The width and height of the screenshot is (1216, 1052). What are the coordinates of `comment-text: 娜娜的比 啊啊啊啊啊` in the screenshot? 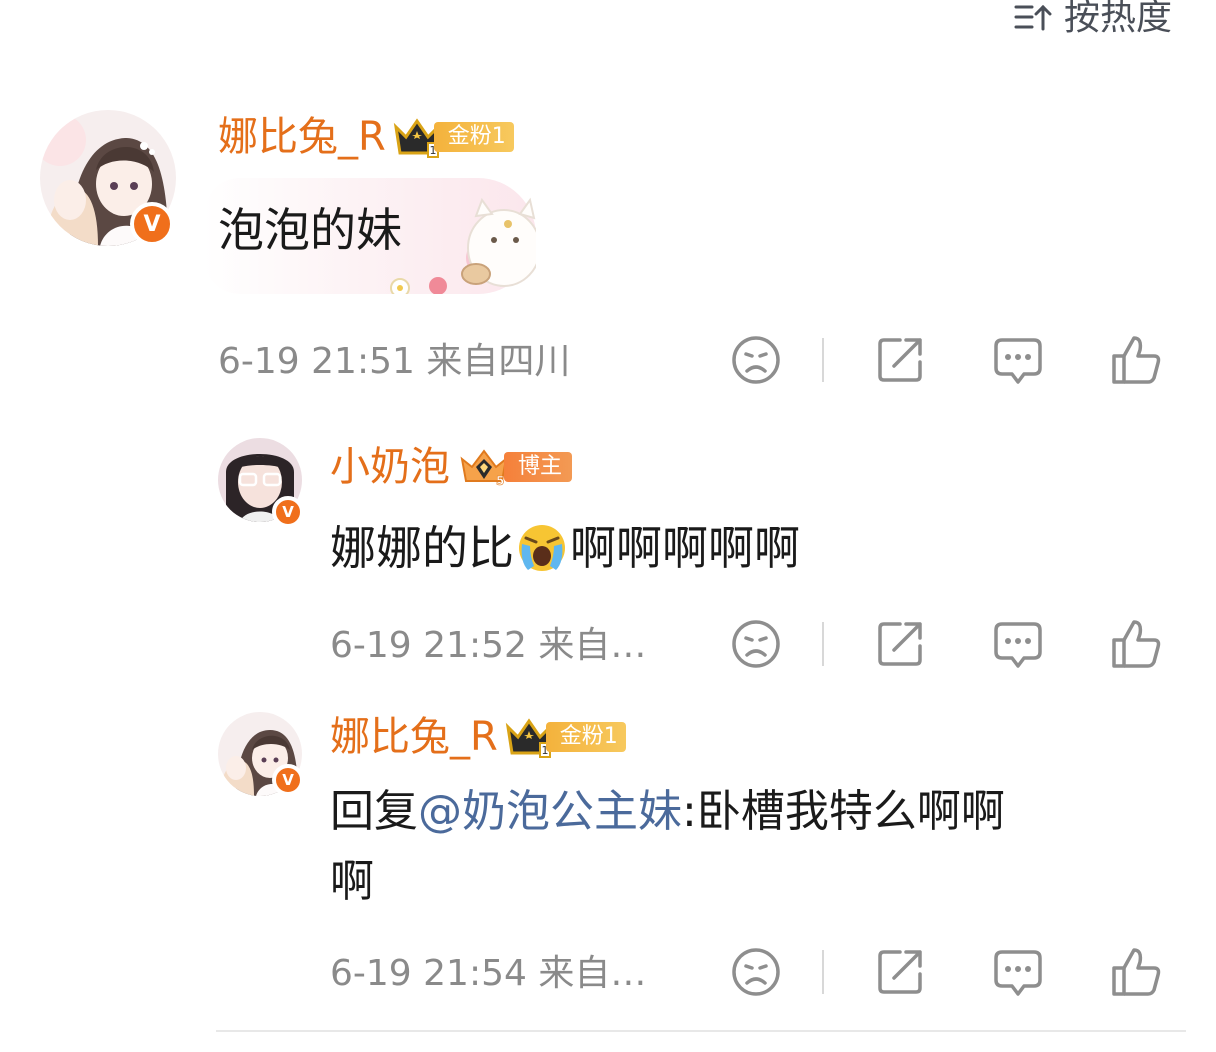 It's located at (565, 548).